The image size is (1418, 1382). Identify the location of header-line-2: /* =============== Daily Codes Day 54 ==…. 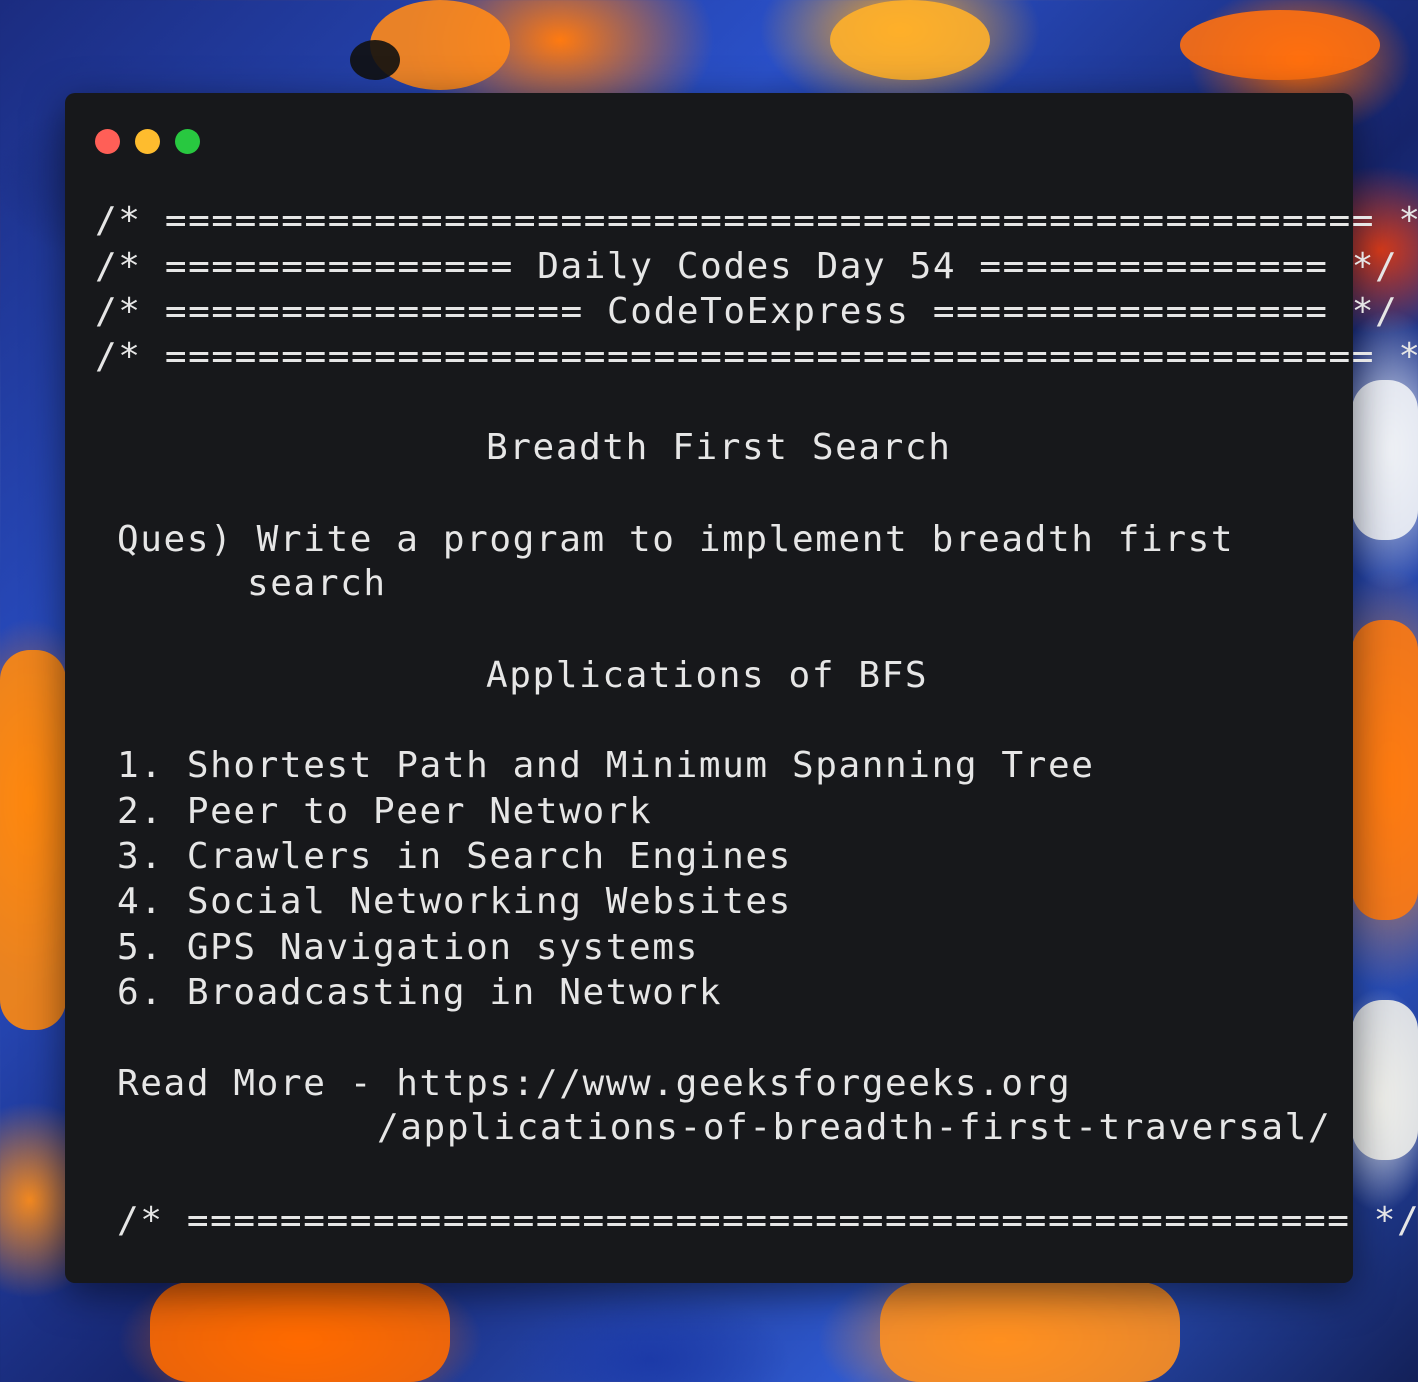
(747, 266).